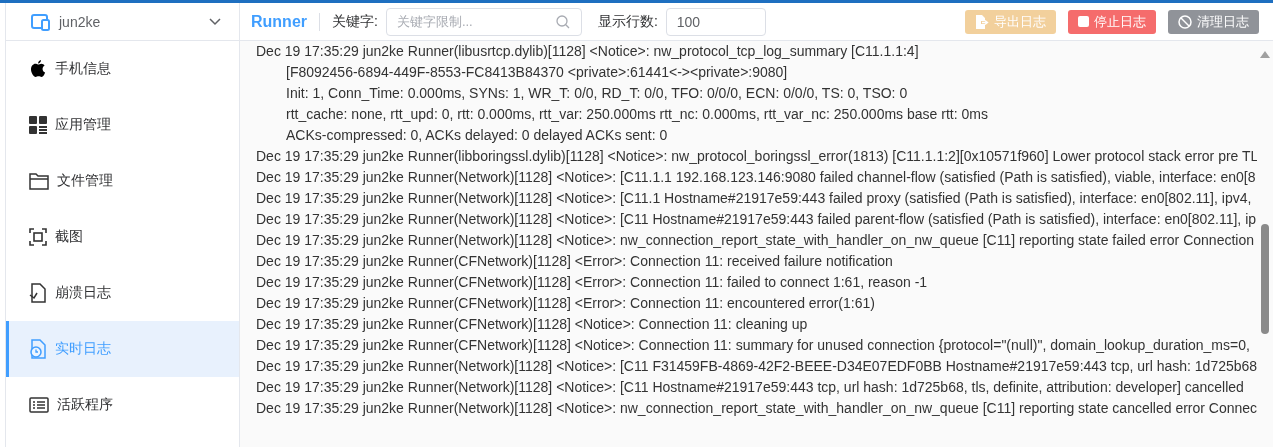 This screenshot has width=1273, height=447. Describe the element at coordinates (122, 22) in the screenshot. I see `device-selector: jun2ke` at that location.